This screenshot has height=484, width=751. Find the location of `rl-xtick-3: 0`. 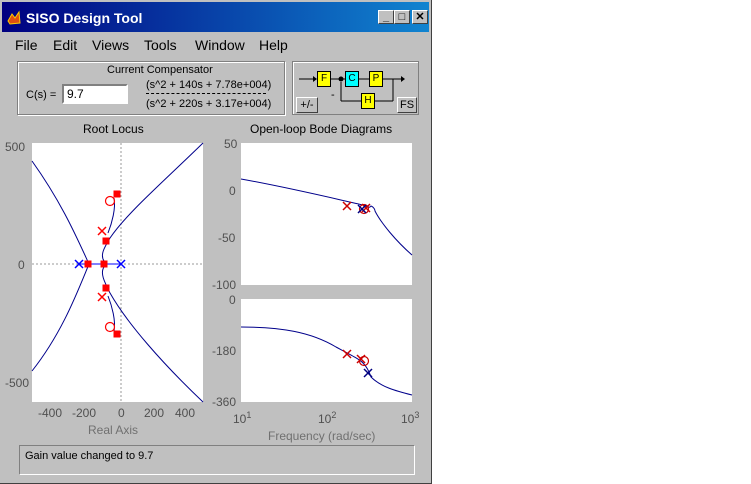

rl-xtick-3: 0 is located at coordinates (121, 413).